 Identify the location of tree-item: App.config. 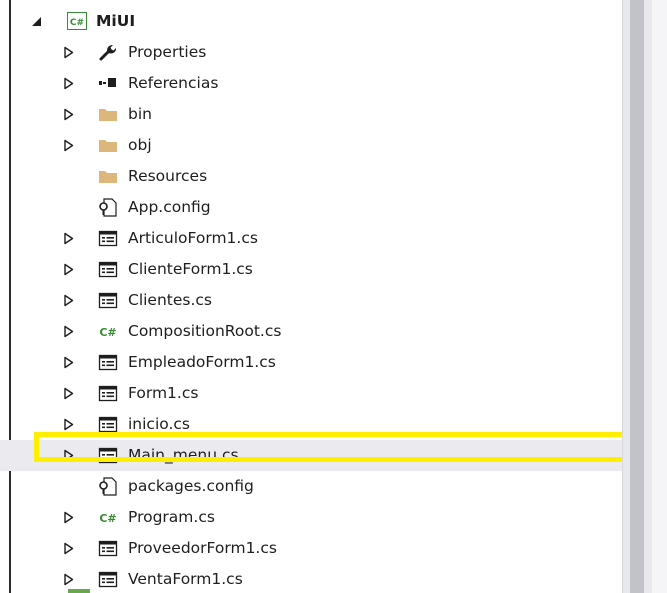
(311, 207).